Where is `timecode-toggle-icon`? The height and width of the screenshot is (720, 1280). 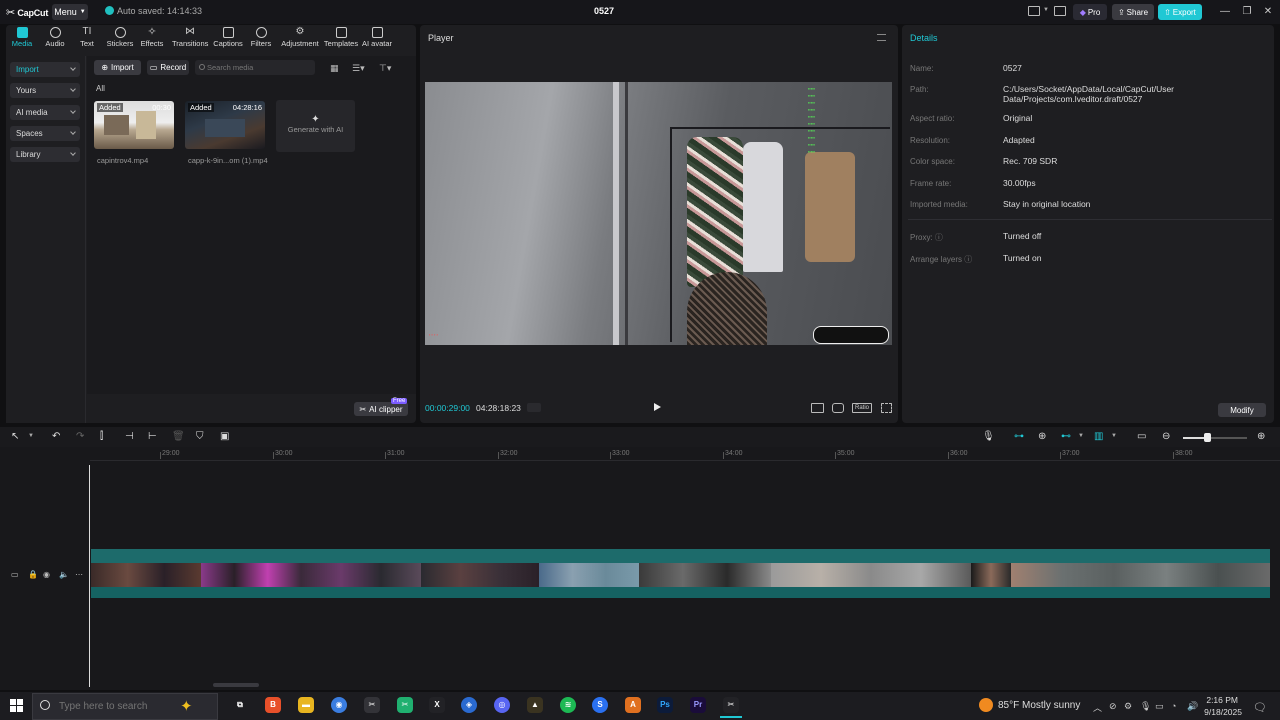
timecode-toggle-icon is located at coordinates (534, 407).